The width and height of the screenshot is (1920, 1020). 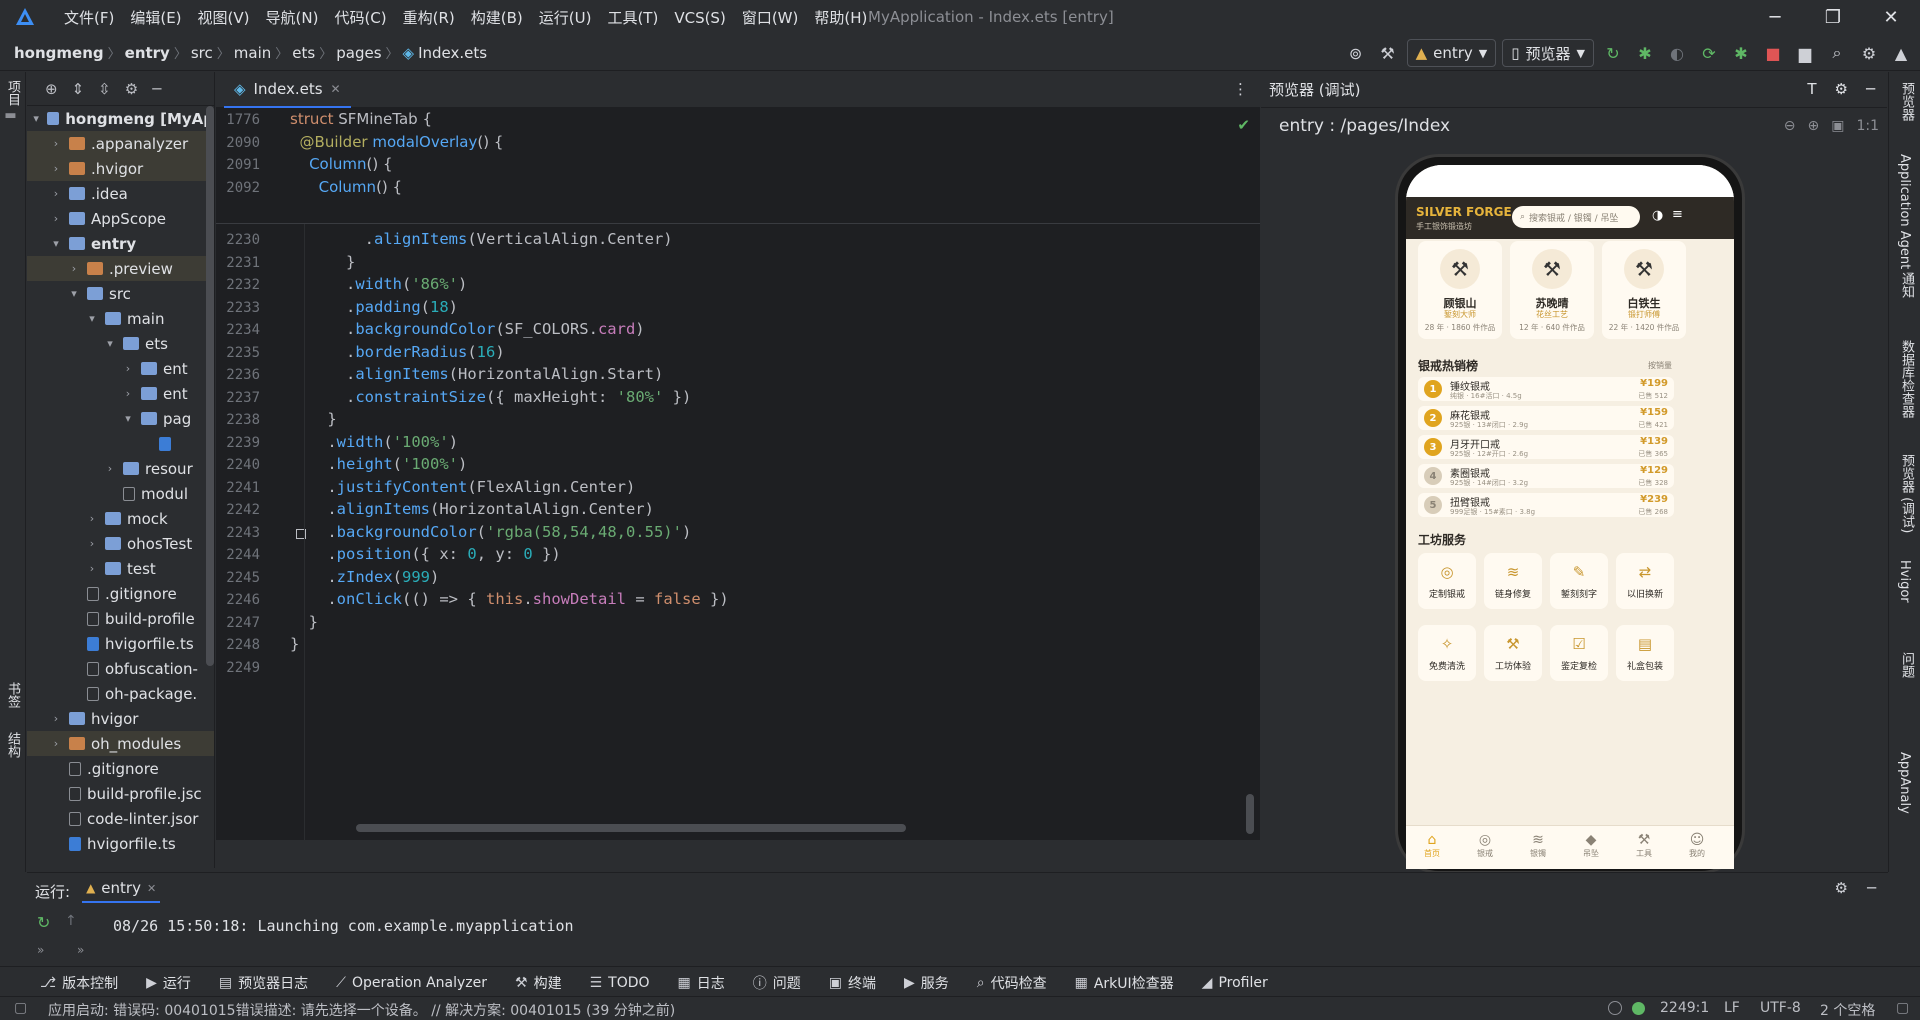 What do you see at coordinates (210, 386) in the screenshot?
I see `tree-scrollbar` at bounding box center [210, 386].